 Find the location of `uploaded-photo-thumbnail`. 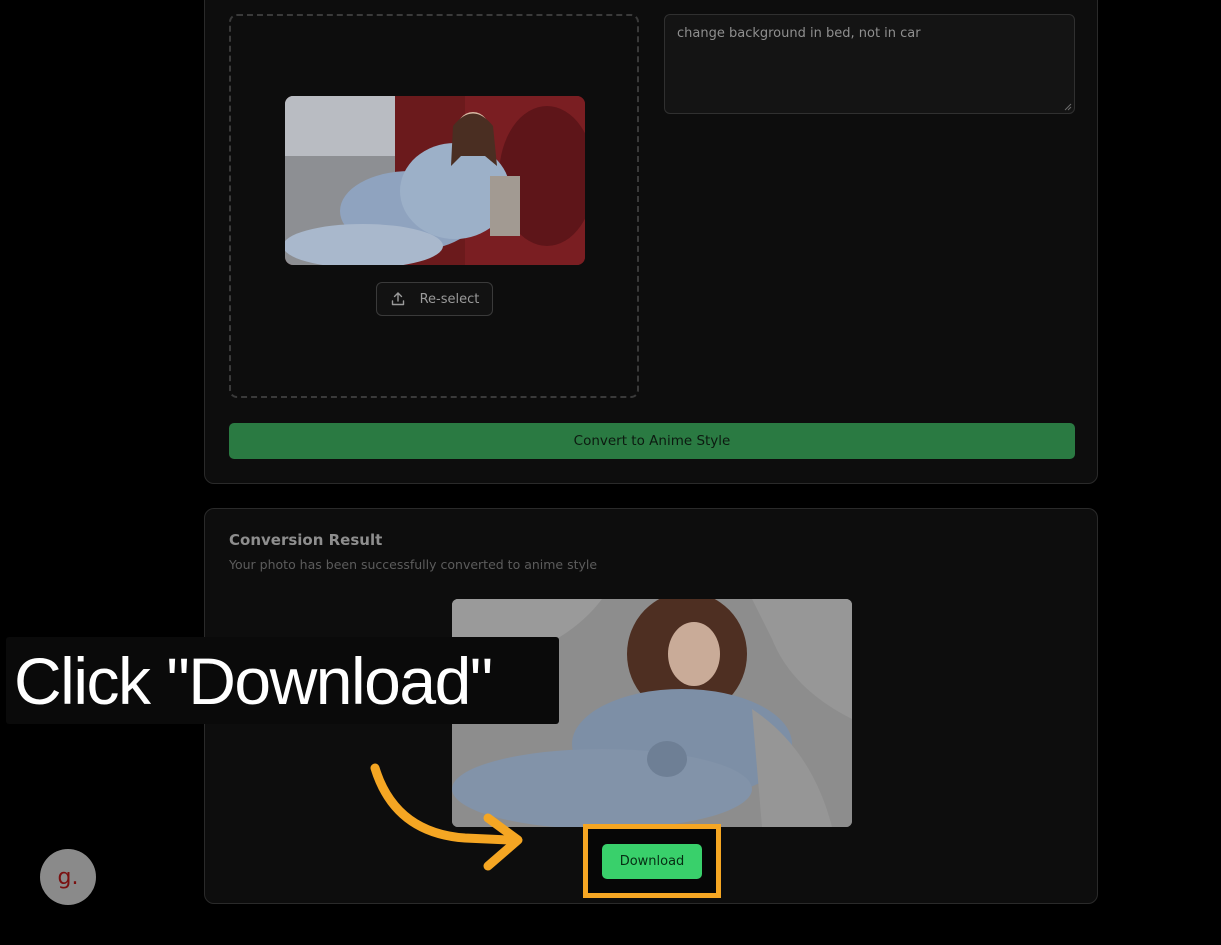

uploaded-photo-thumbnail is located at coordinates (435, 180).